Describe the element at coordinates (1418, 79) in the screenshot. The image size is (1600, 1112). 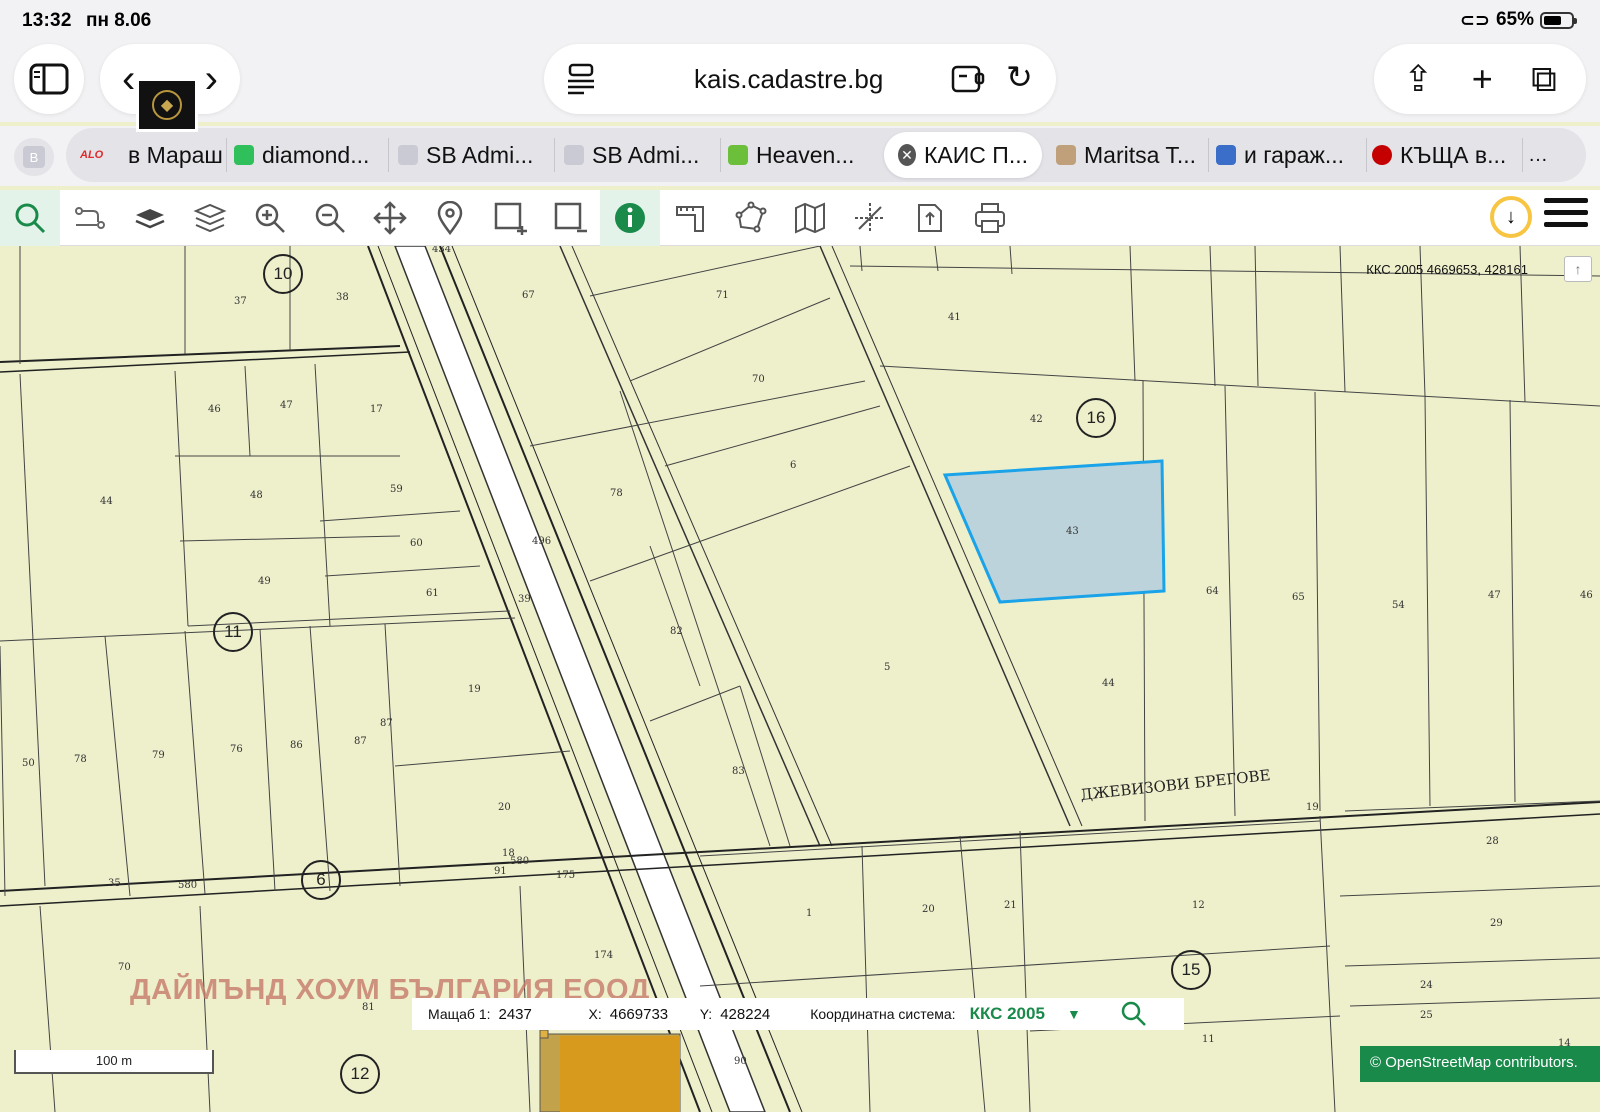
I see `share-icon: ⇪` at that location.